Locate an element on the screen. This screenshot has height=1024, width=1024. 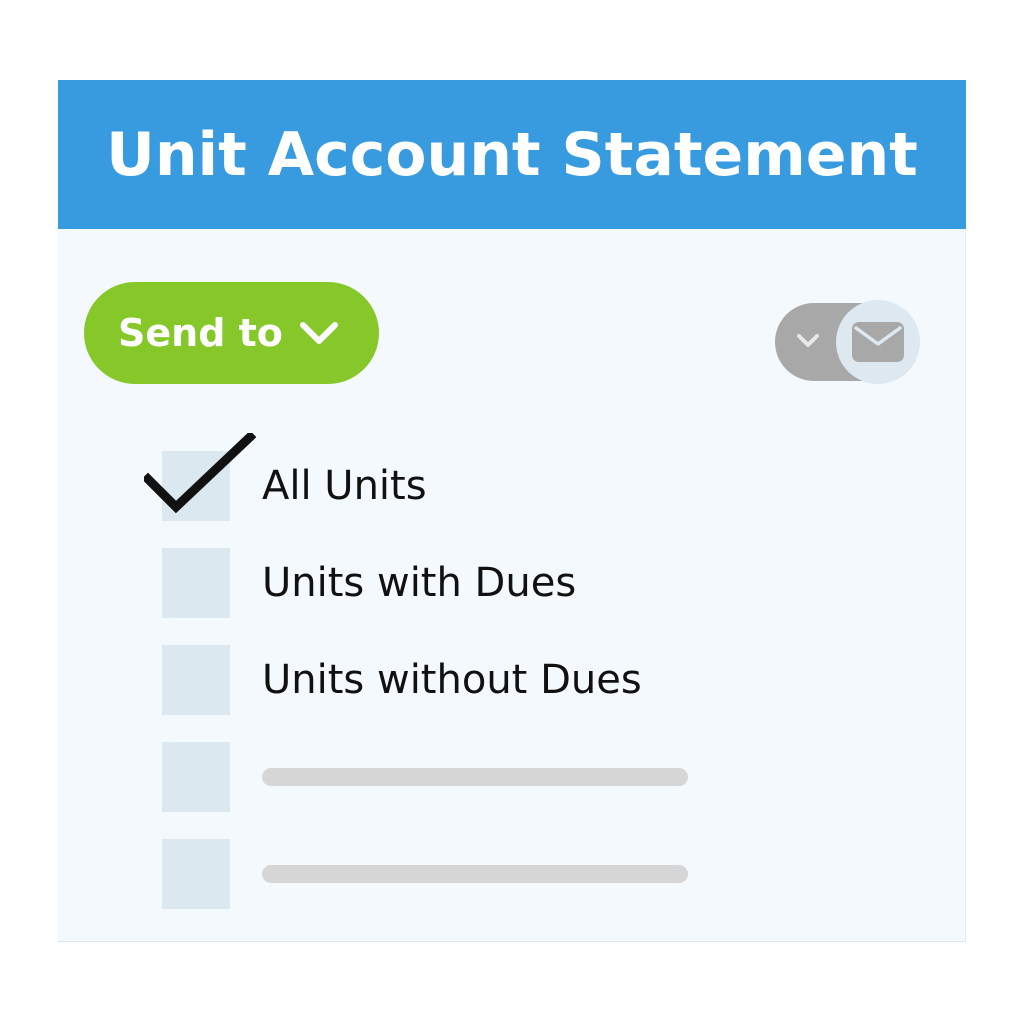
checkbox-units-without-dues is located at coordinates (196, 680).